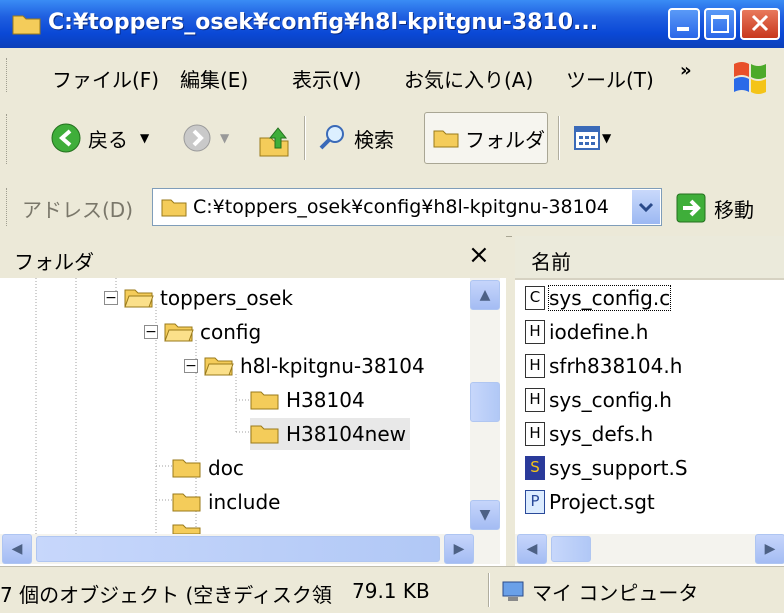 The height and width of the screenshot is (613, 784). What do you see at coordinates (166, 595) in the screenshot?
I see `status-object-count: 7 個のオブジェクト (空きディスク領` at bounding box center [166, 595].